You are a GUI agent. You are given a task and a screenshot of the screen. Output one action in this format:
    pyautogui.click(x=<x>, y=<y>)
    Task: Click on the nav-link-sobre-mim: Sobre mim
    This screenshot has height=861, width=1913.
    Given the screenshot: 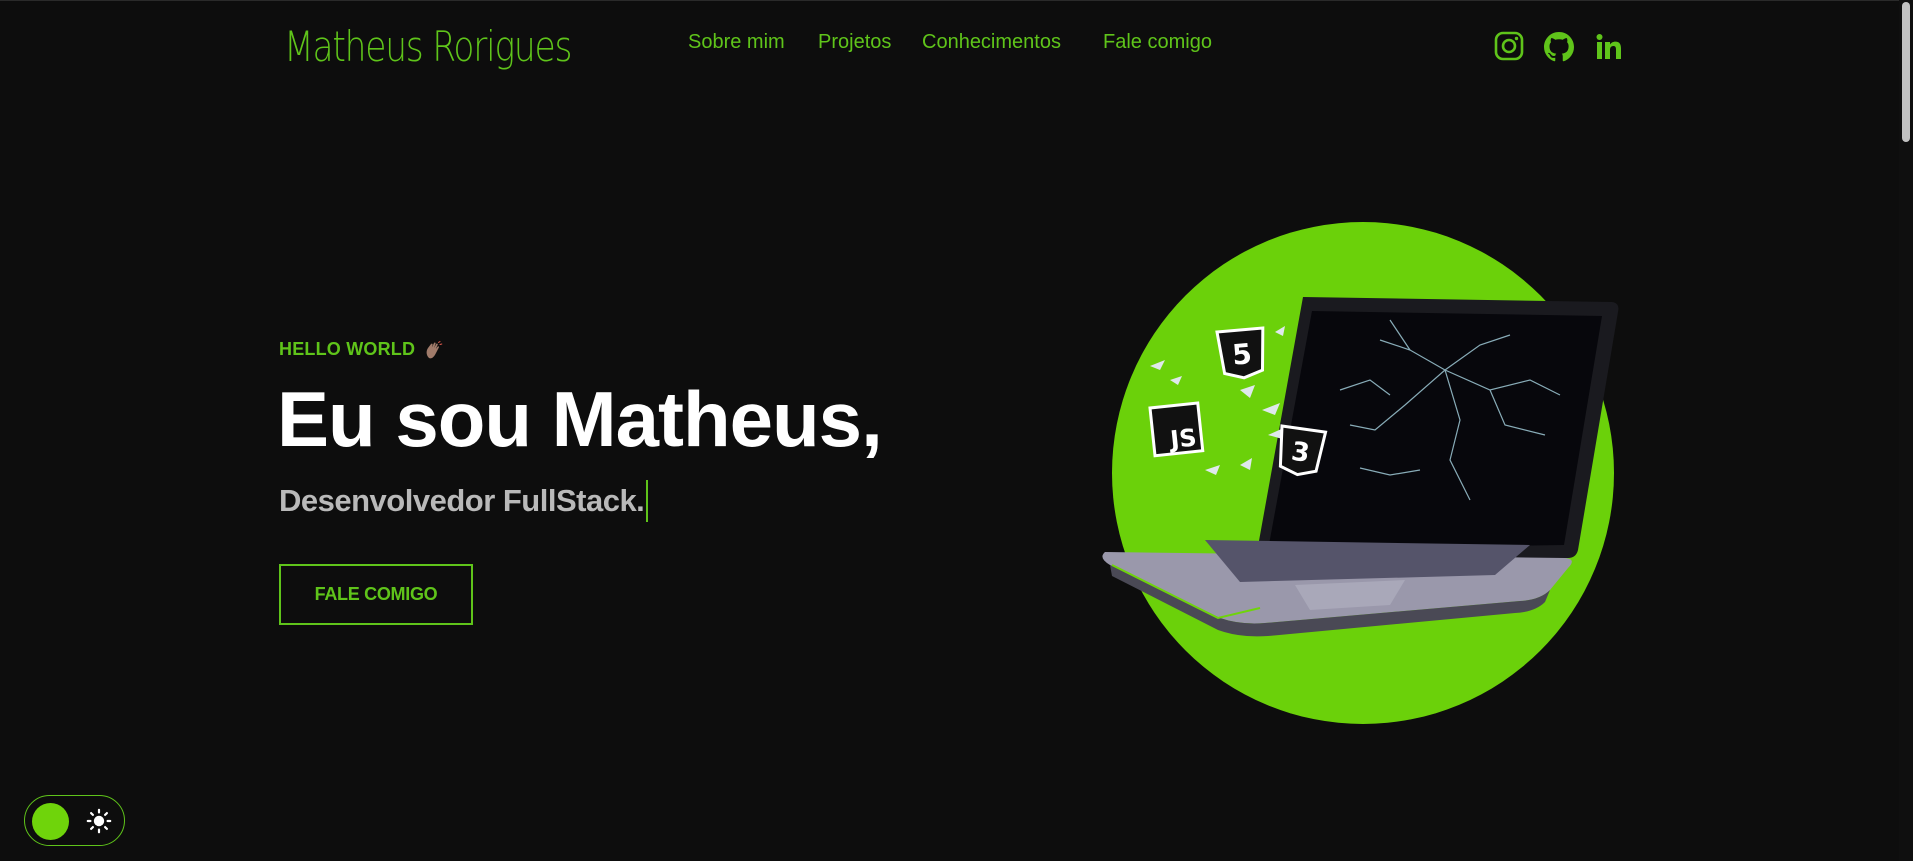 What is the action you would take?
    pyautogui.click(x=736, y=42)
    